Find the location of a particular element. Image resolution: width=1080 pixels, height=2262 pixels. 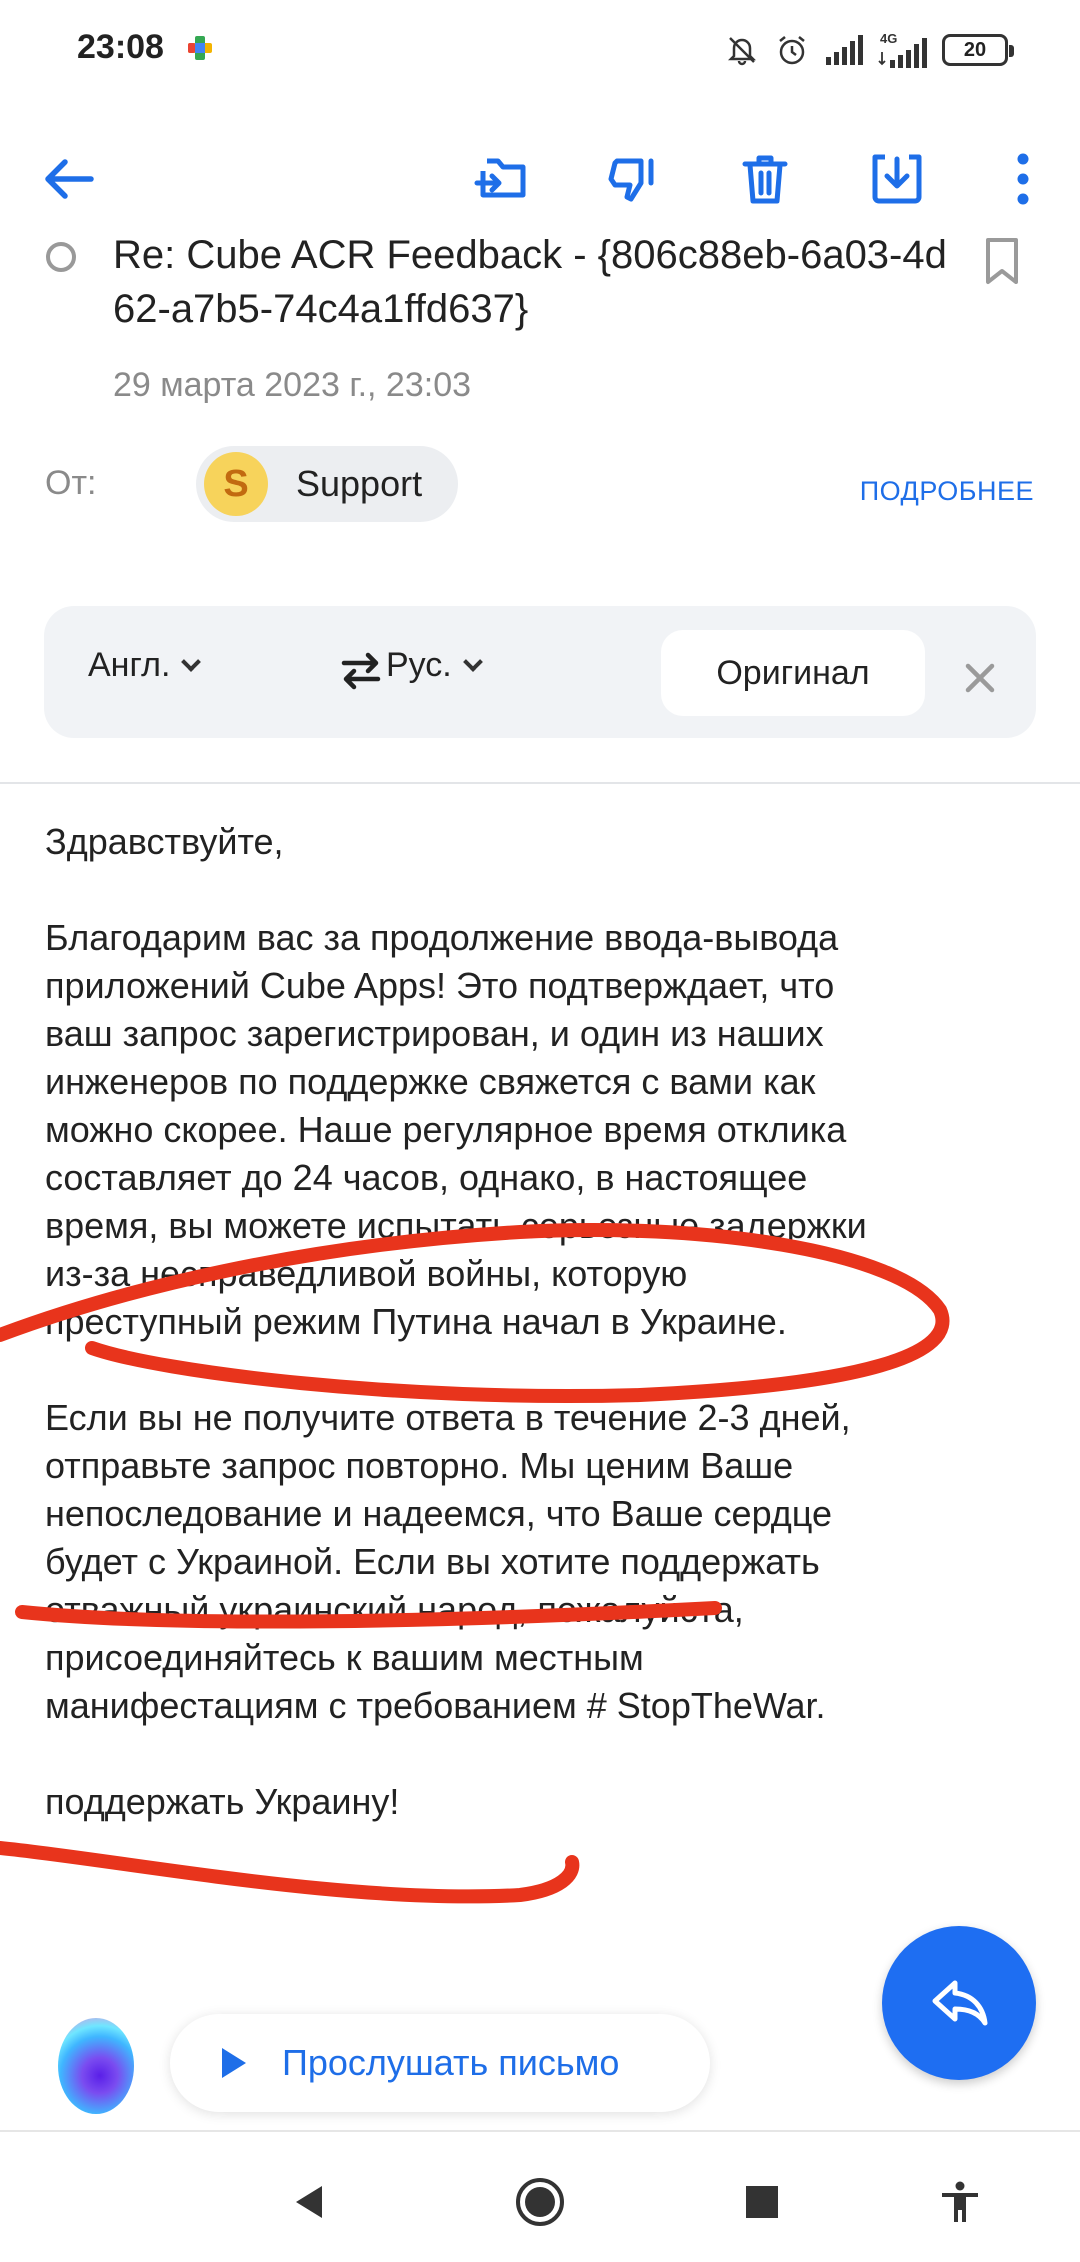

accessibility-icon is located at coordinates (960, 2201).